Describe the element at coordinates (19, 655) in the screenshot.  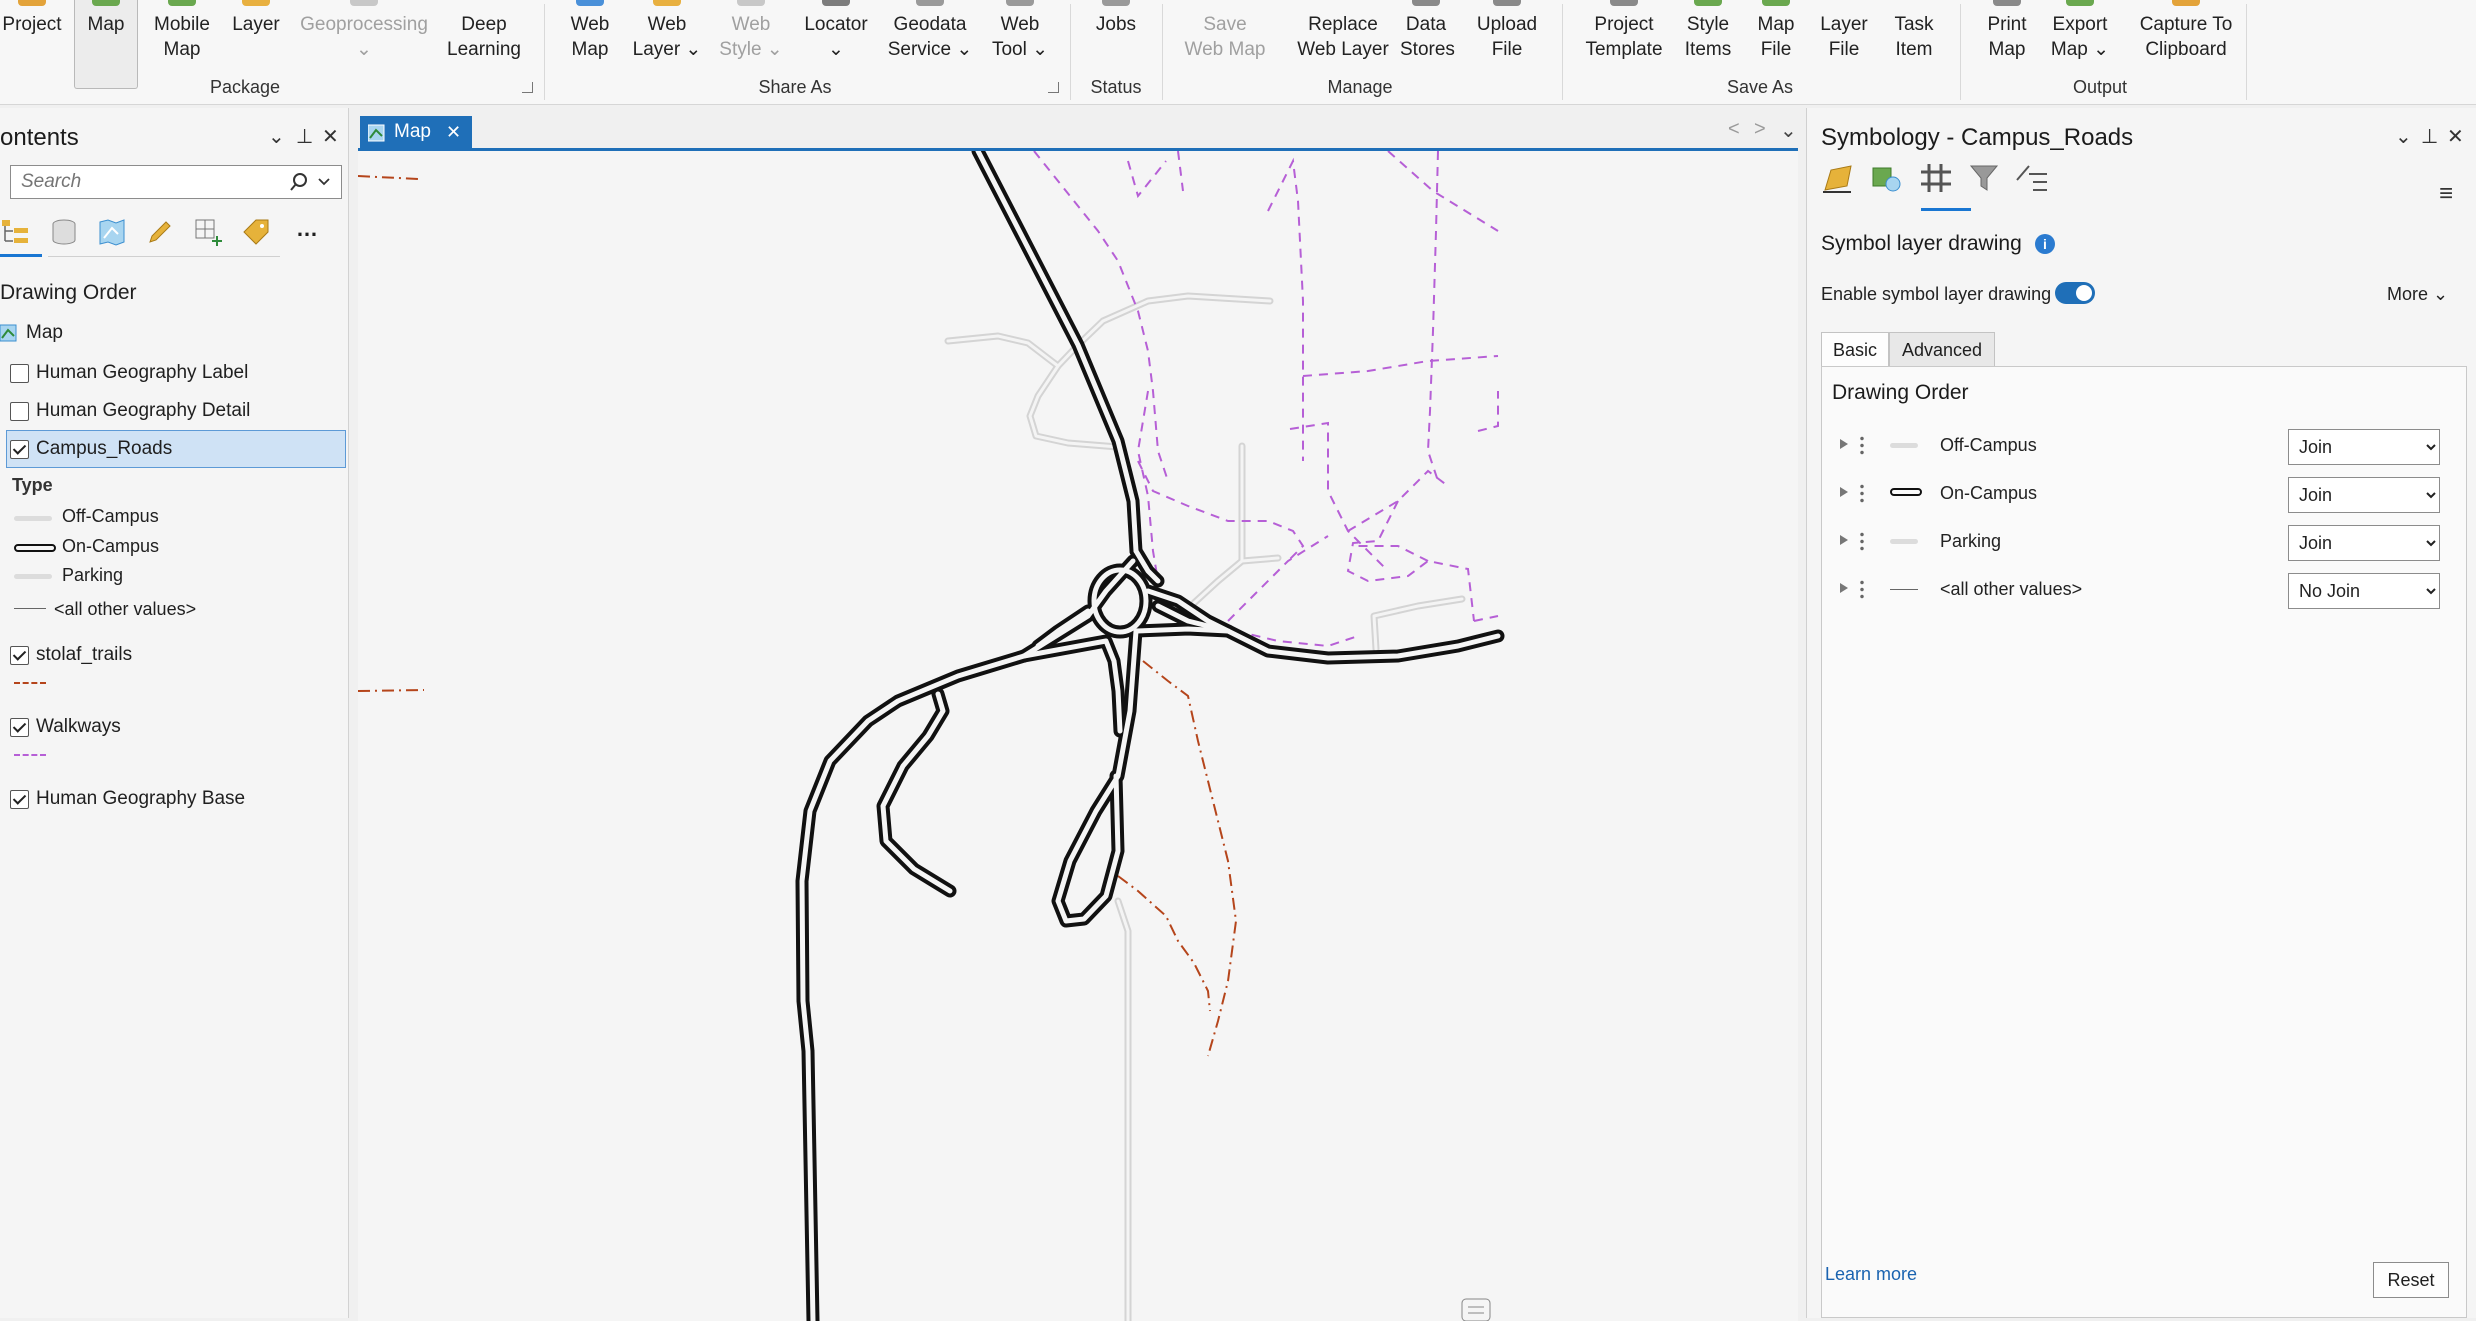
I see `layer-checkbox-stolaf-trails` at that location.